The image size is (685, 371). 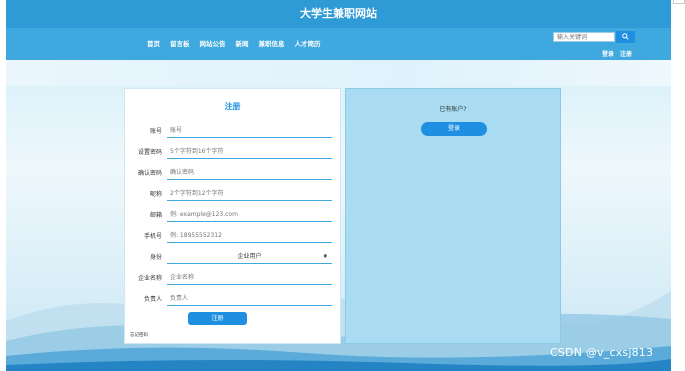 I want to click on register-submit-button: 注册, so click(x=217, y=318).